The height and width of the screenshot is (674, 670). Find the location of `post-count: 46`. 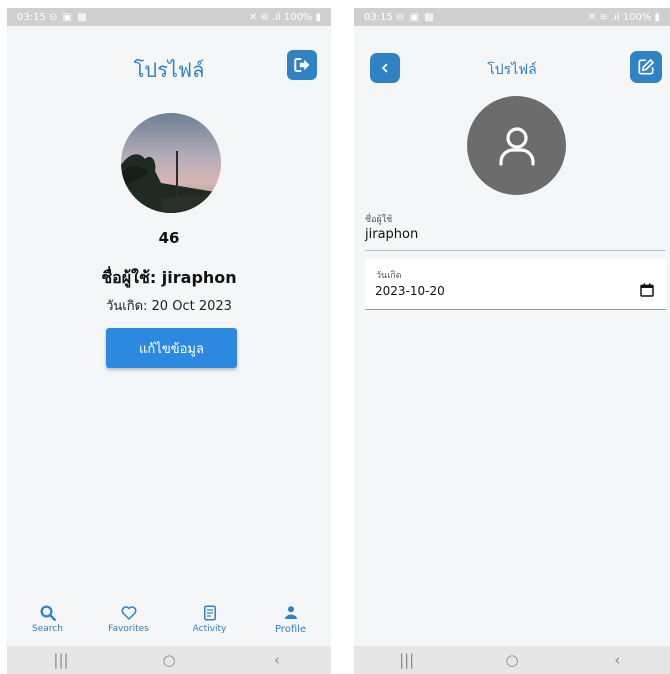

post-count: 46 is located at coordinates (169, 238).